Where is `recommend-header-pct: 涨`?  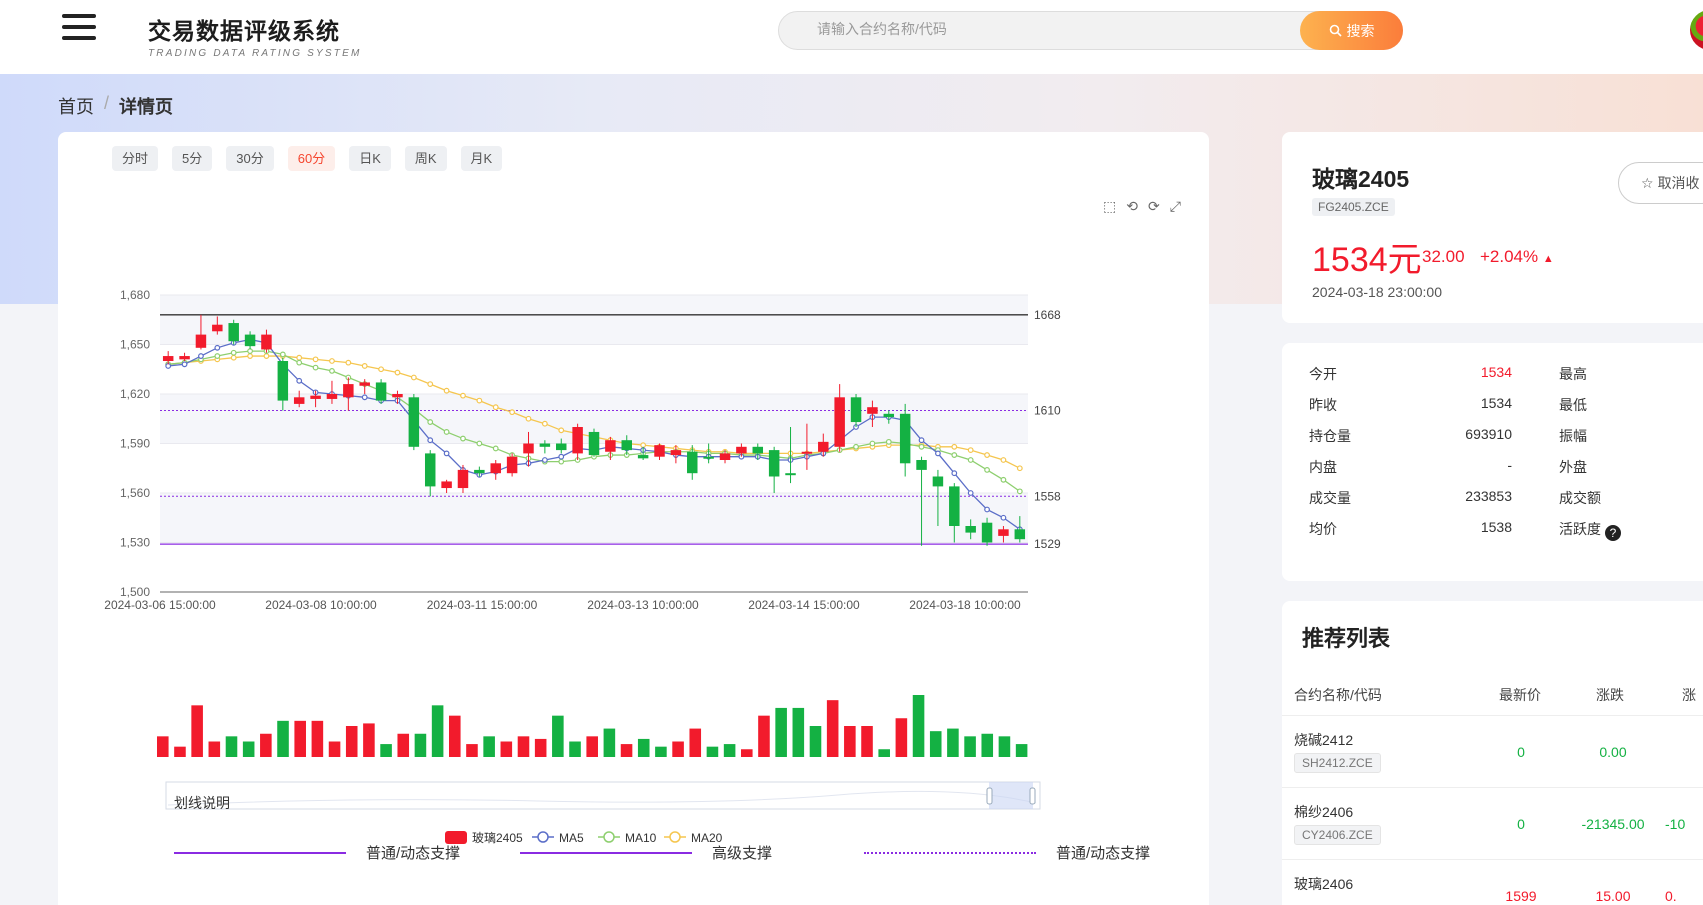 recommend-header-pct: 涨 is located at coordinates (1689, 695).